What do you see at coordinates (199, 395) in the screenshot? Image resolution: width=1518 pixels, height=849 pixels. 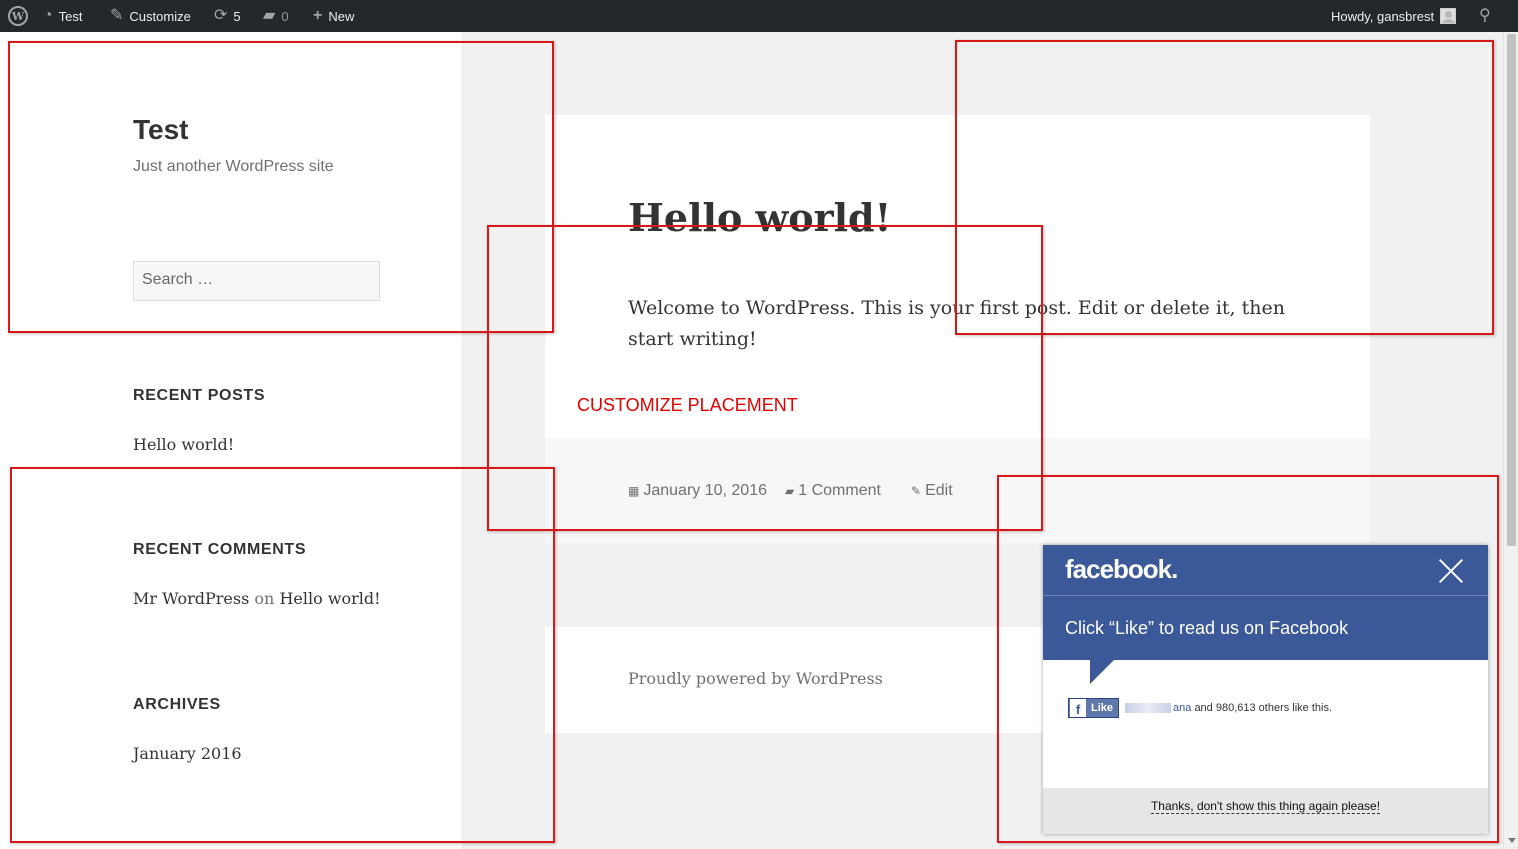 I see `recent-posts-title: RECENT POSTS` at bounding box center [199, 395].